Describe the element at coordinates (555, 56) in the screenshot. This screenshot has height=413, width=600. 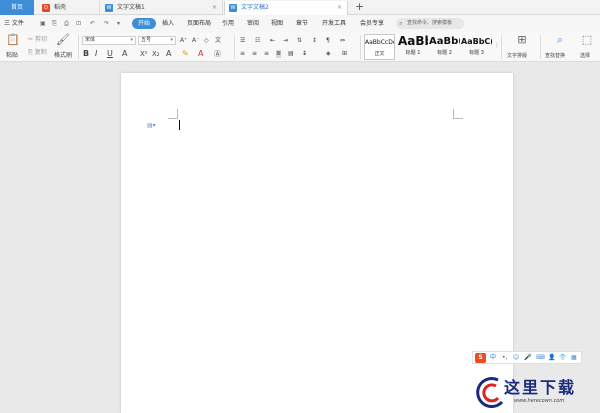
I see `find-replace-button: 查找替换` at that location.